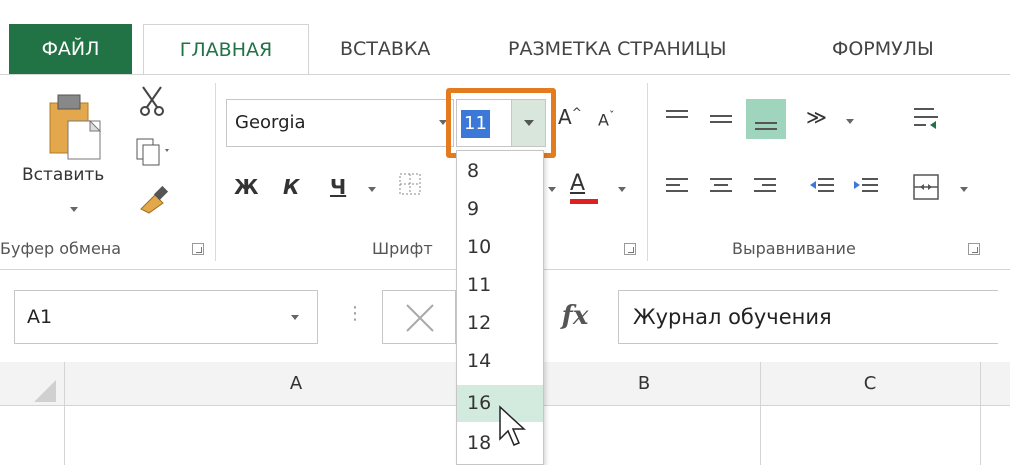 Image resolution: width=1010 pixels, height=465 pixels. What do you see at coordinates (226, 49) in the screenshot?
I see `tab-home: ГЛАВНАЯ` at bounding box center [226, 49].